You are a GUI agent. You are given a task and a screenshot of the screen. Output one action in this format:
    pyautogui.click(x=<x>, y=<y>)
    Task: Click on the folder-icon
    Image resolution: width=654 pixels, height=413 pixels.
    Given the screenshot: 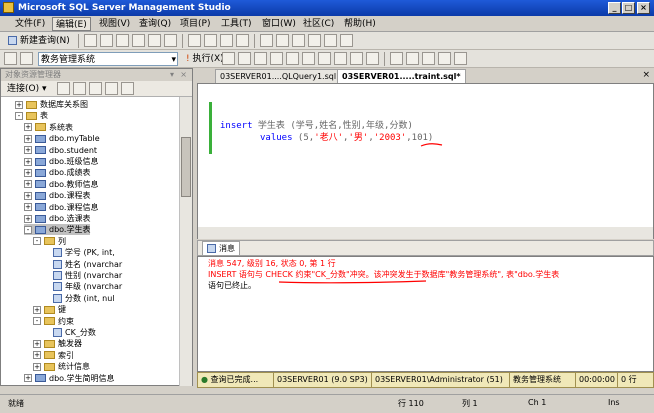 What is the action you would take?
    pyautogui.click(x=210, y=40)
    